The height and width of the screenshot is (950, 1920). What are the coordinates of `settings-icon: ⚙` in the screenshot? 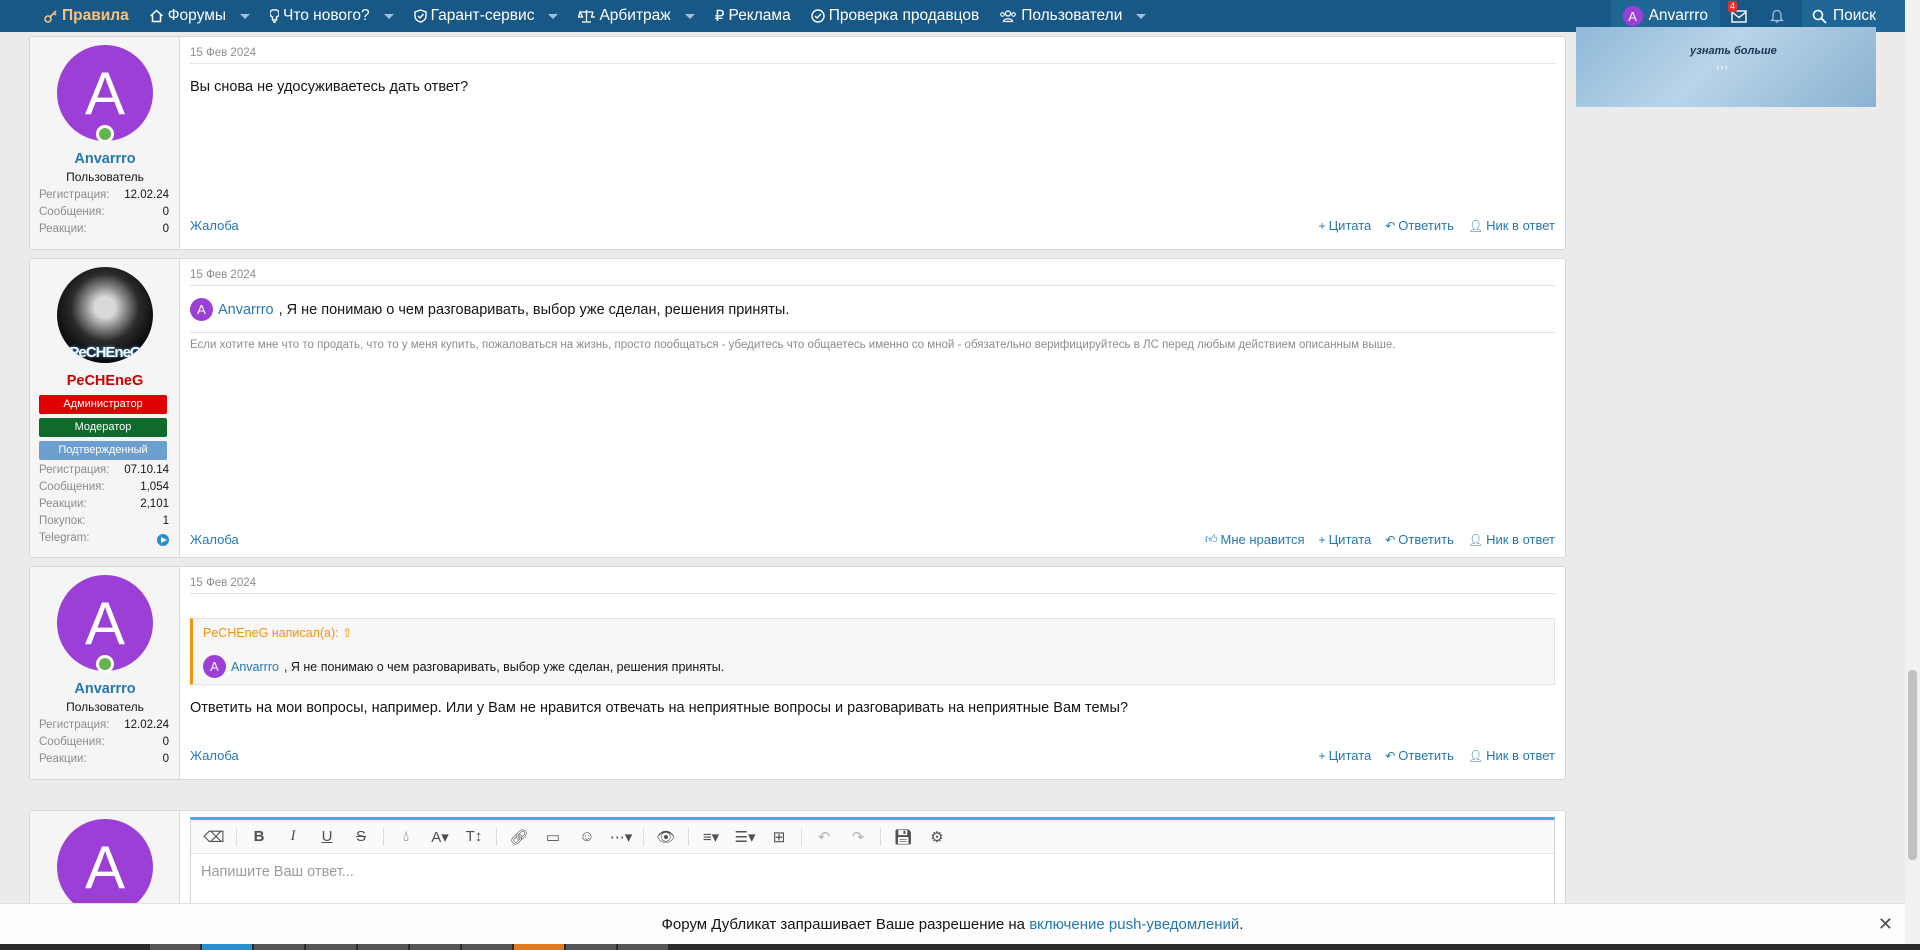 It's located at (937, 837).